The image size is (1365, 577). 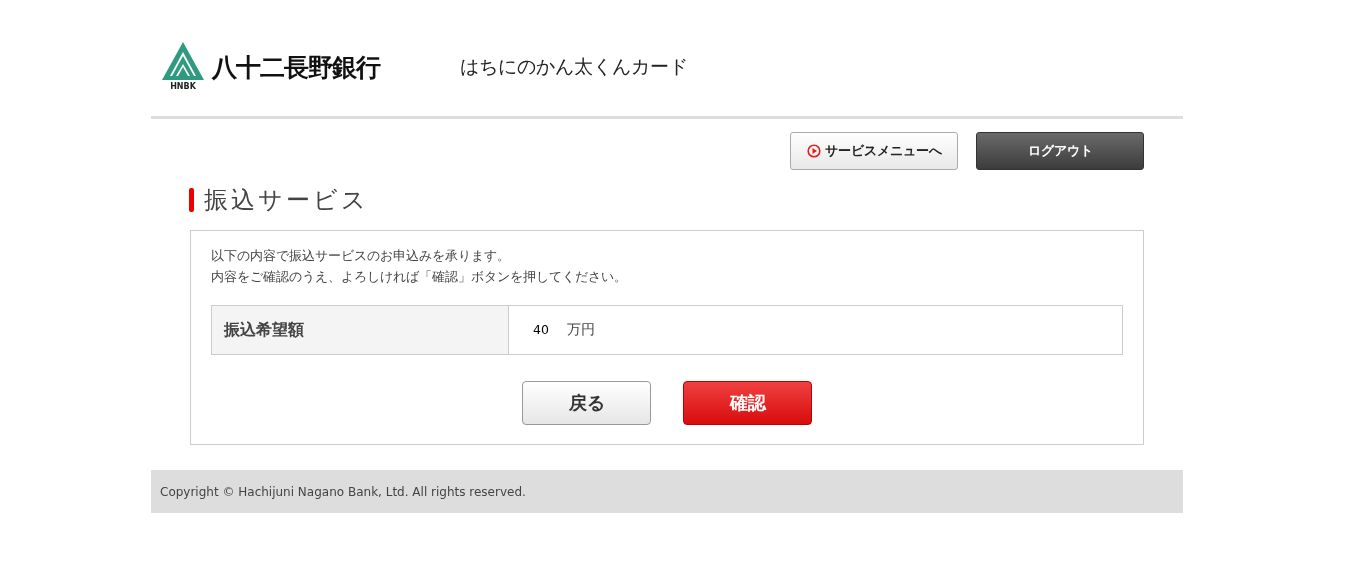 I want to click on field-label: 振込希望額, so click(x=360, y=330).